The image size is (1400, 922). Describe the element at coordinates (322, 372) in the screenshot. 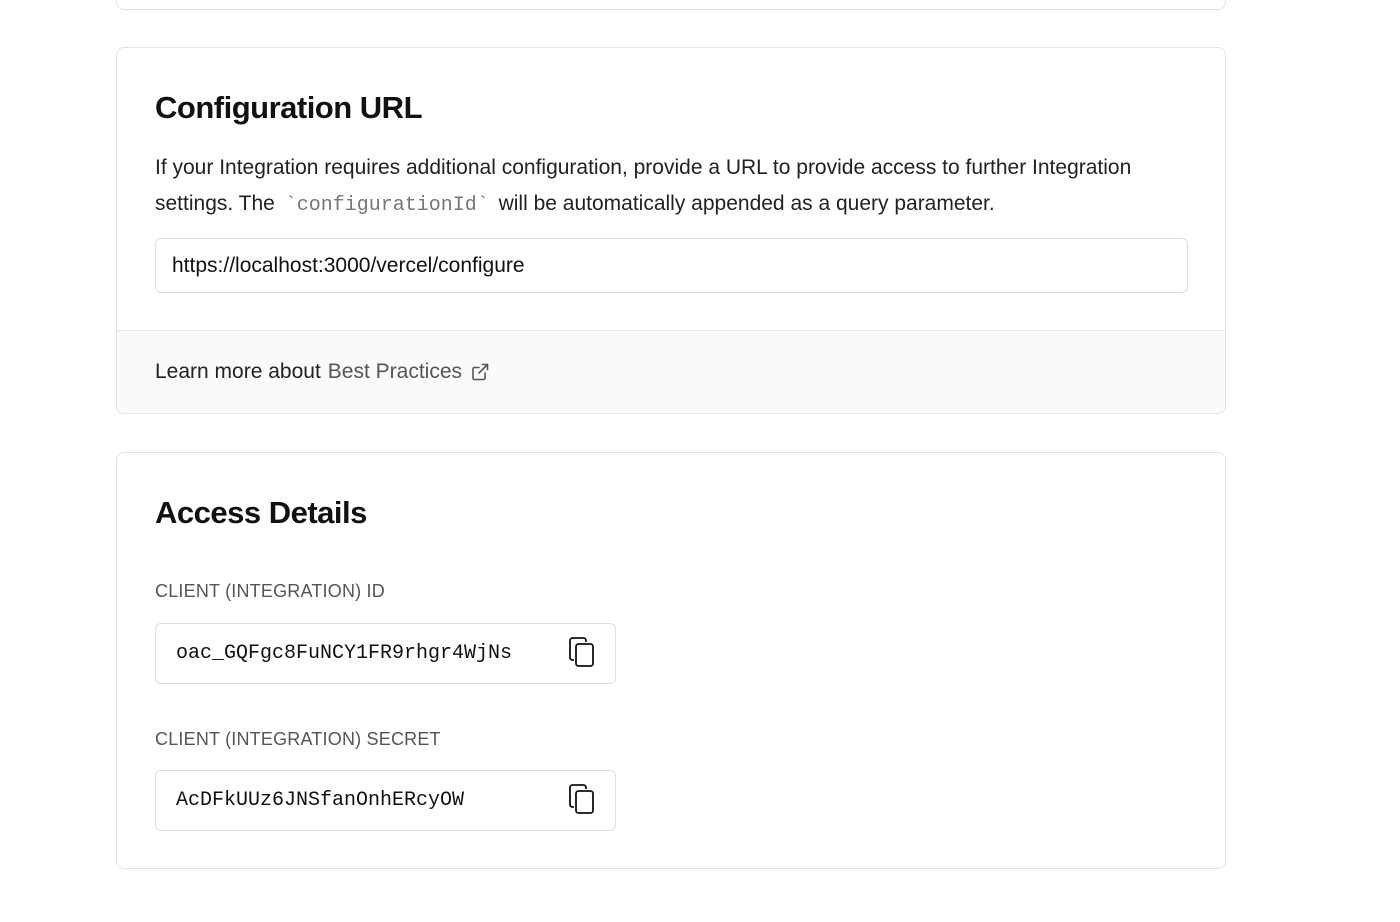

I see `learn-more-text: Learn more about Best Practices` at that location.